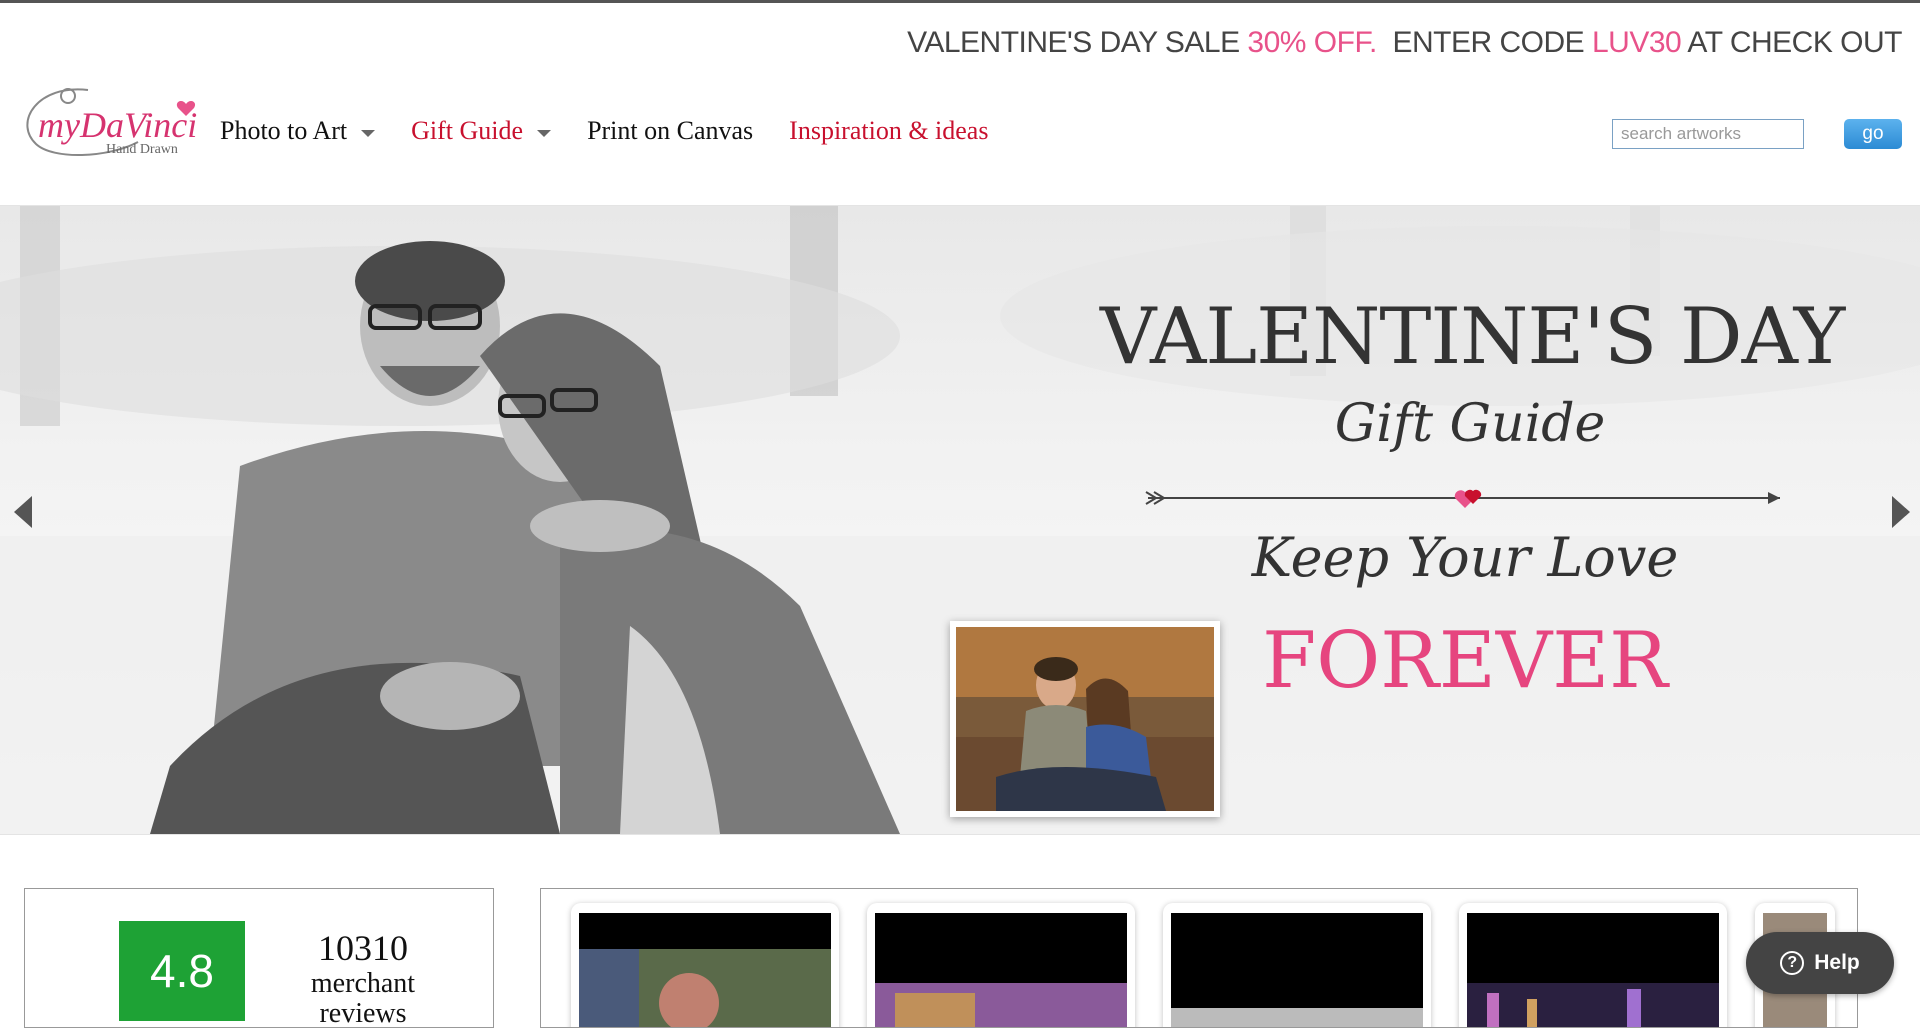  I want to click on chevron-left-icon, so click(23, 512).